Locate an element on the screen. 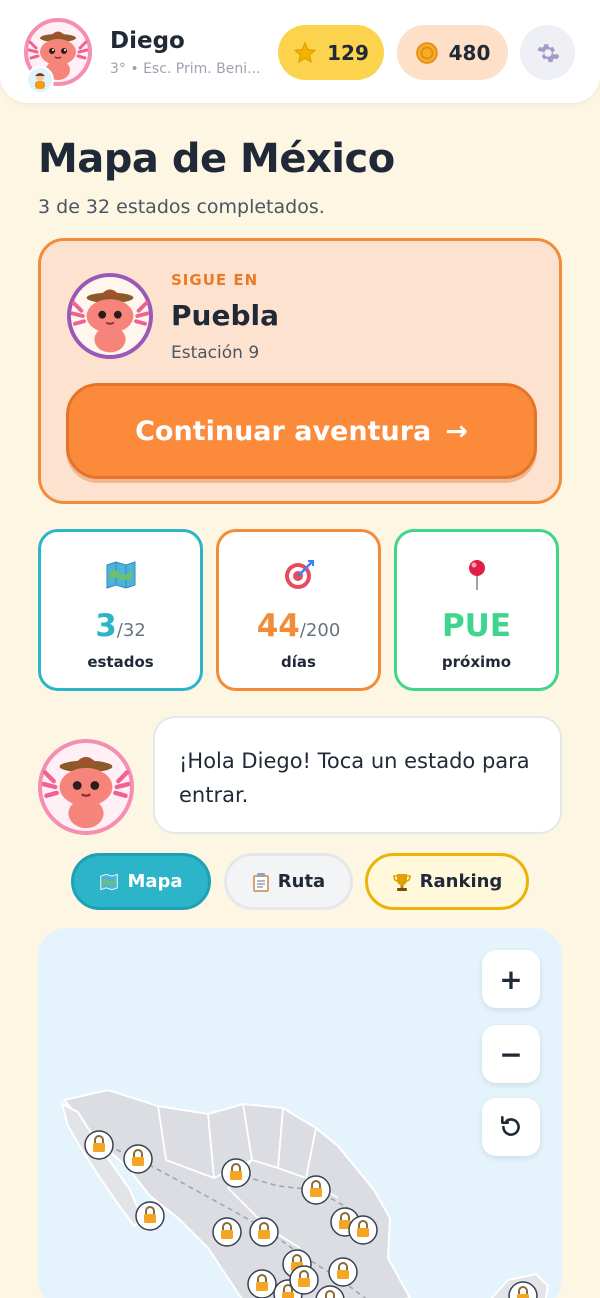 Image resolution: width=600 pixels, height=1298 pixels. pin-icon is located at coordinates (476, 576).